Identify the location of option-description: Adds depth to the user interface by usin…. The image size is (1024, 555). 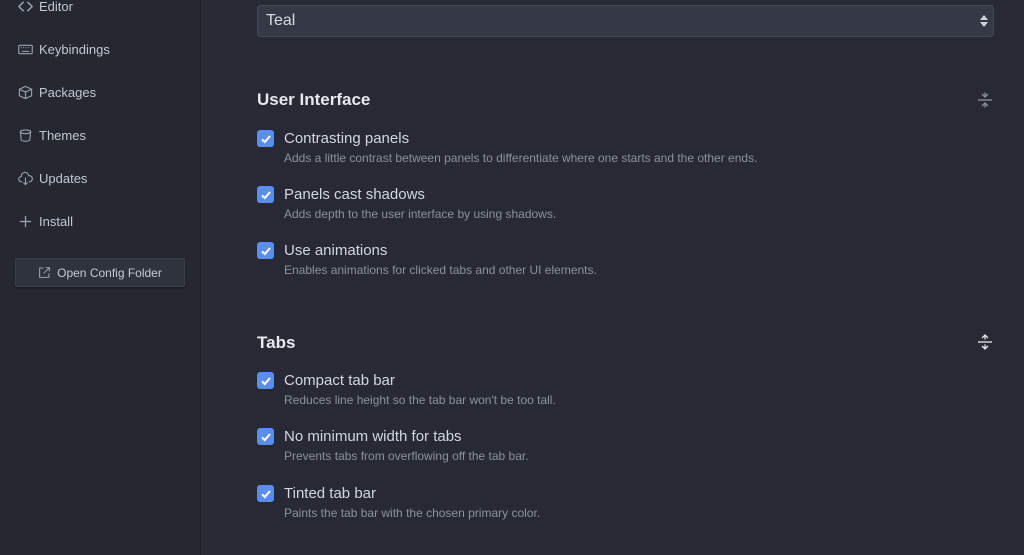
(420, 214).